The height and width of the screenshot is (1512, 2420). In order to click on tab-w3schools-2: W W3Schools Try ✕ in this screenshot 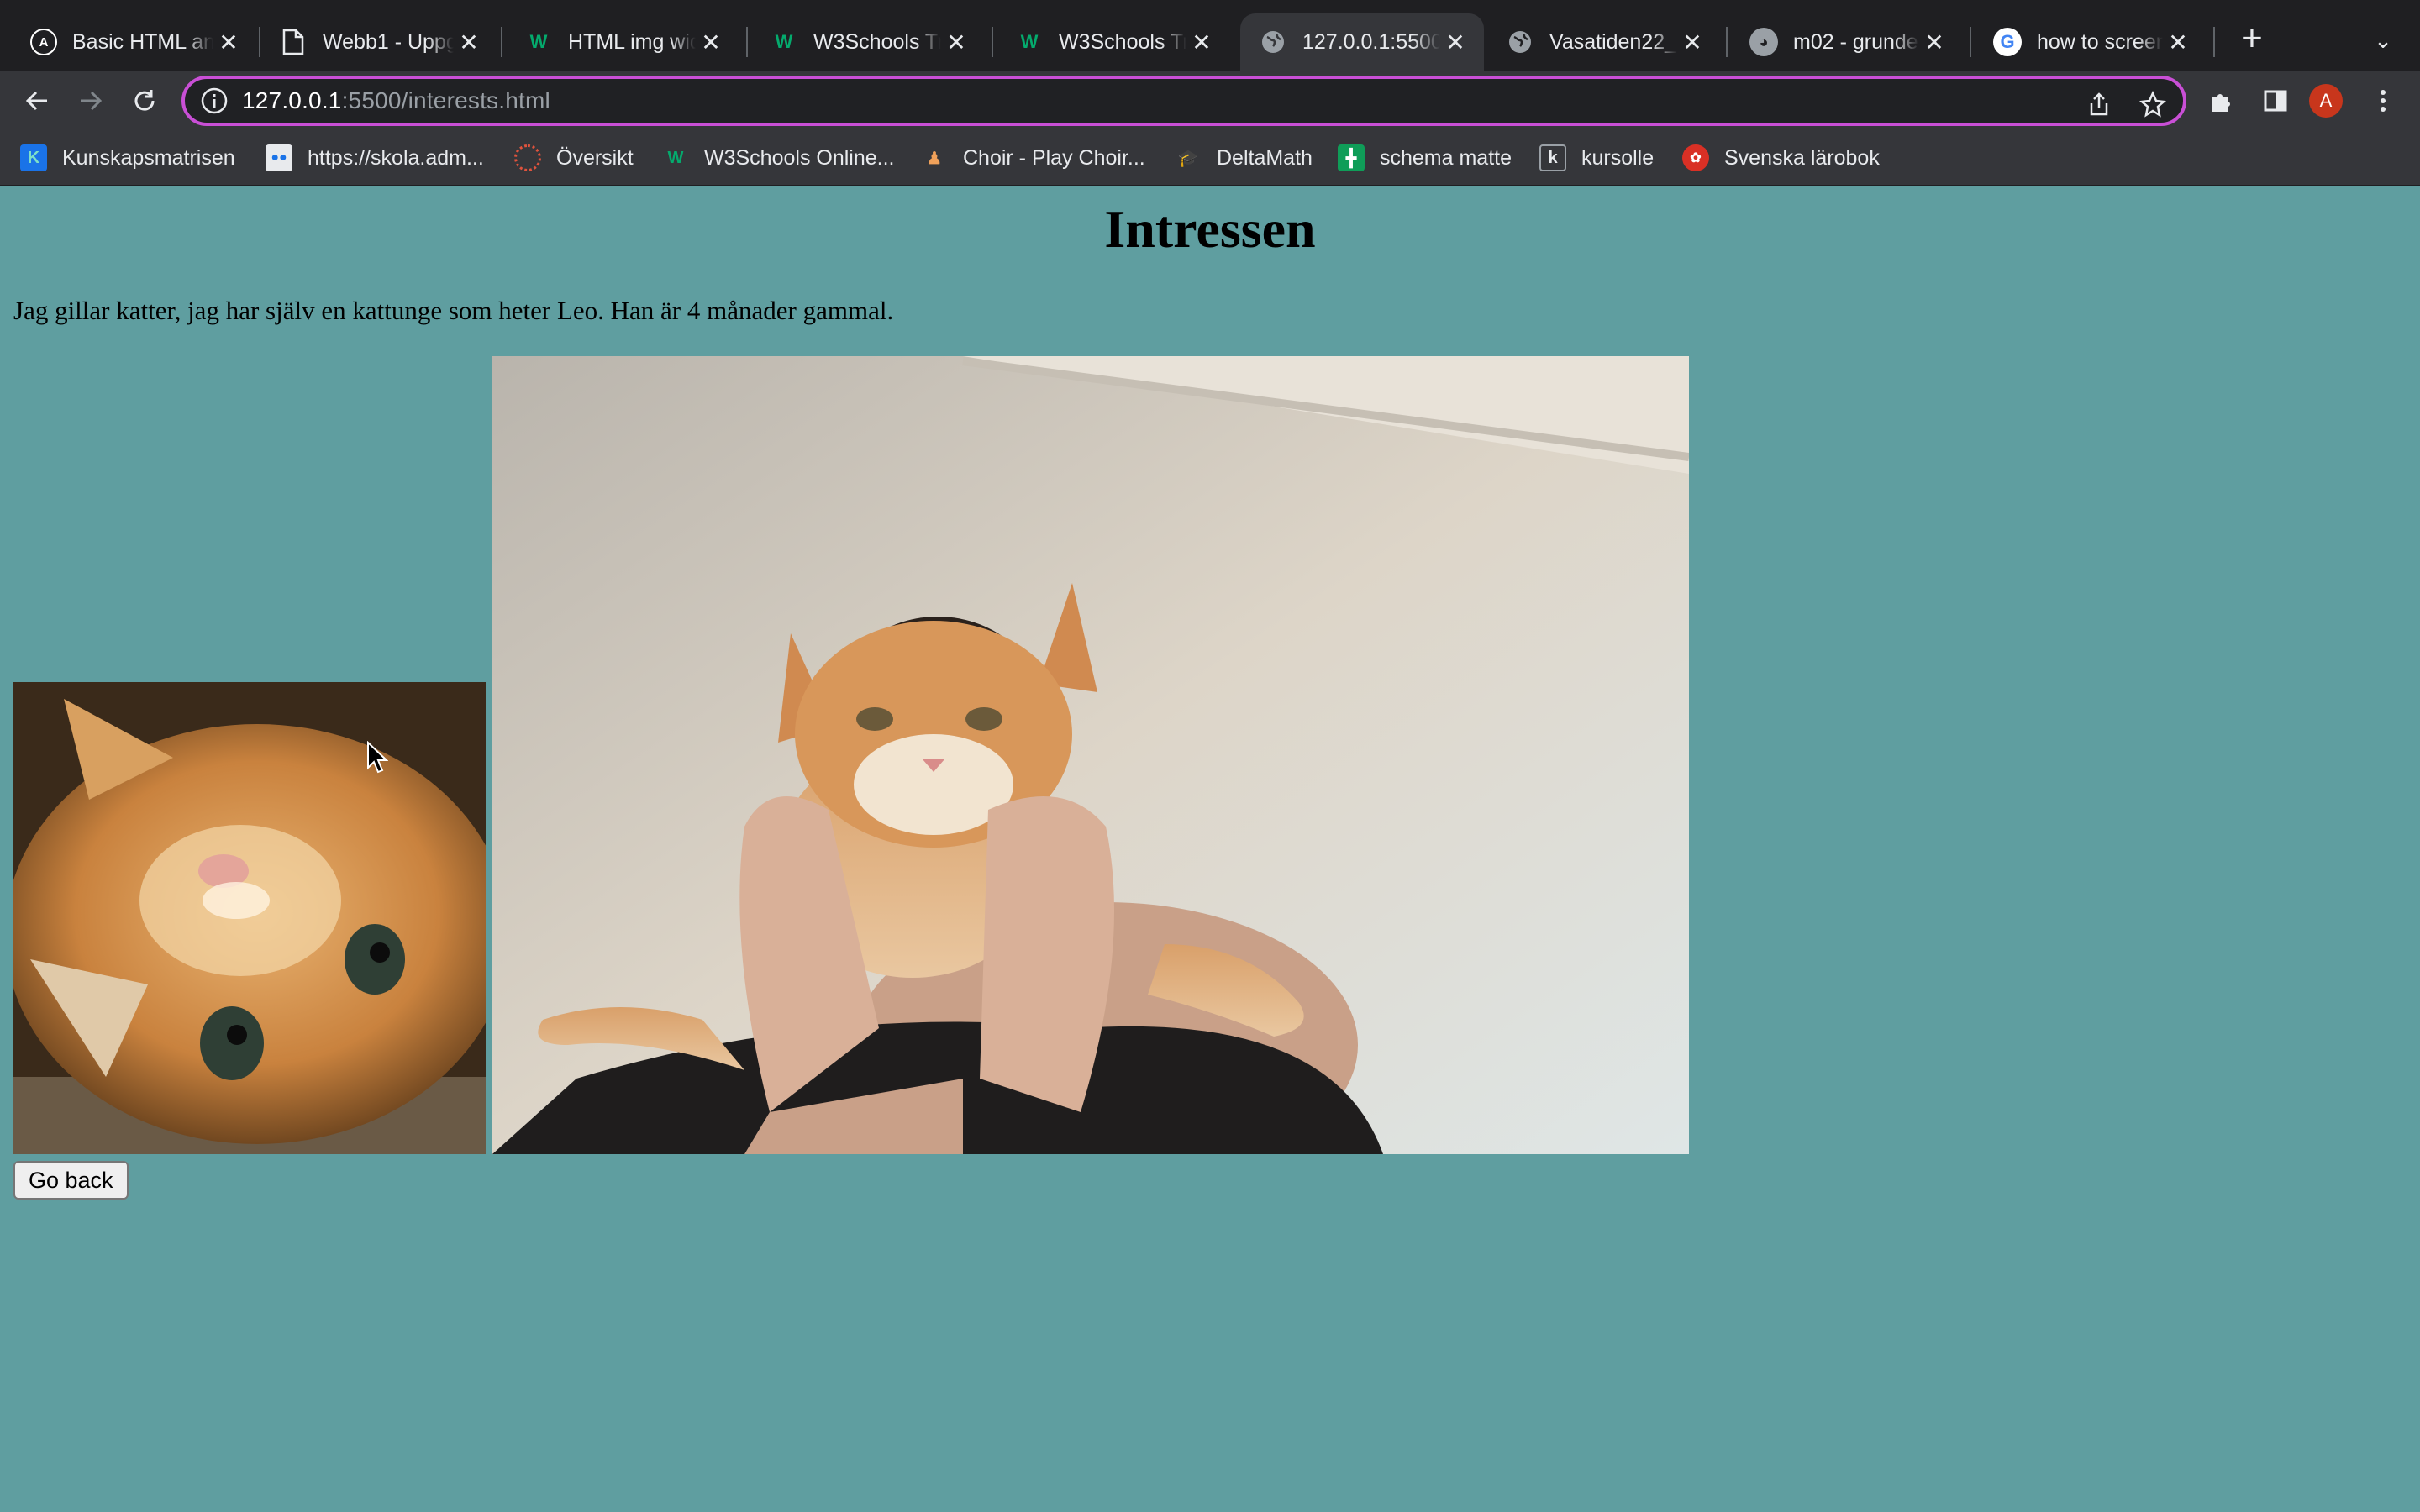, I will do `click(1107, 42)`.